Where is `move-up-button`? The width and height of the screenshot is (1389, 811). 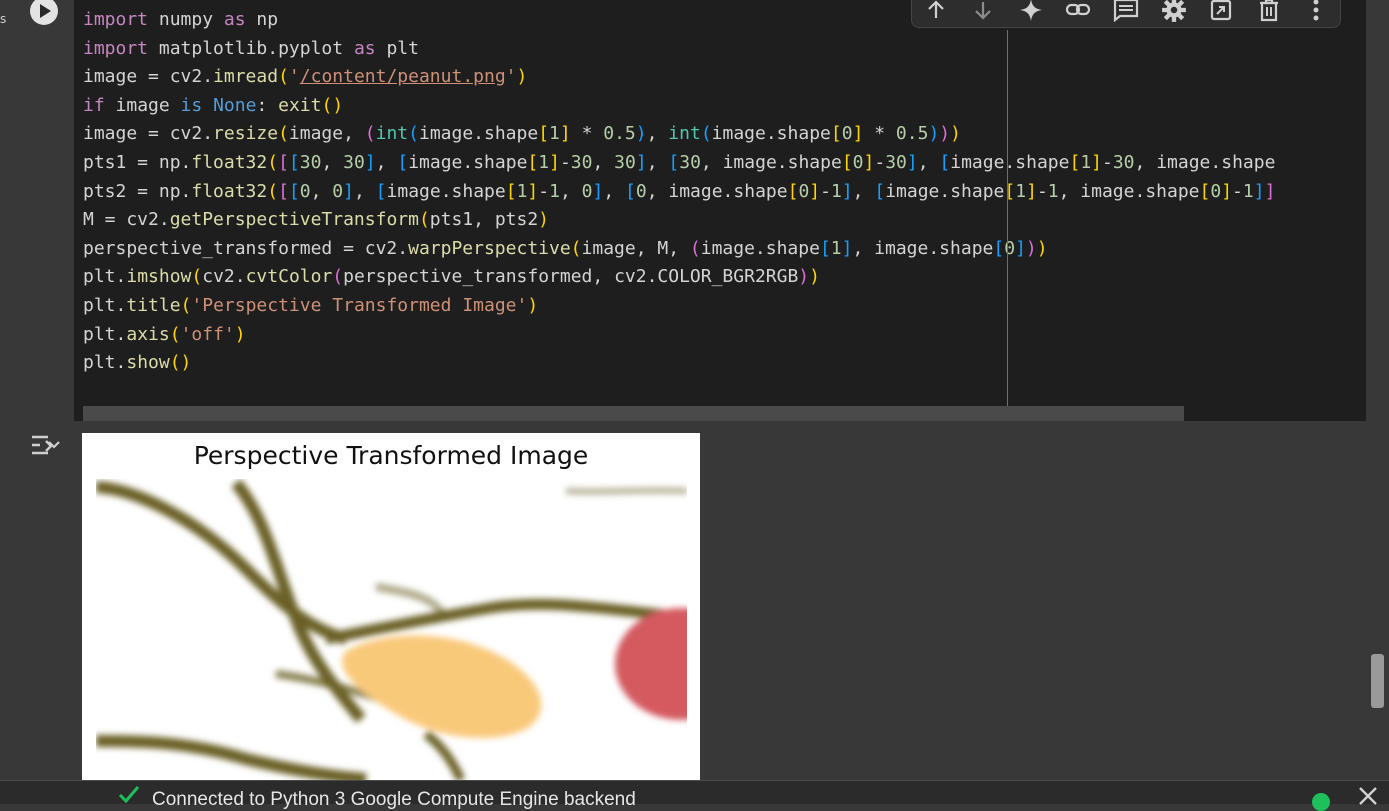
move-up-button is located at coordinates (936, 12).